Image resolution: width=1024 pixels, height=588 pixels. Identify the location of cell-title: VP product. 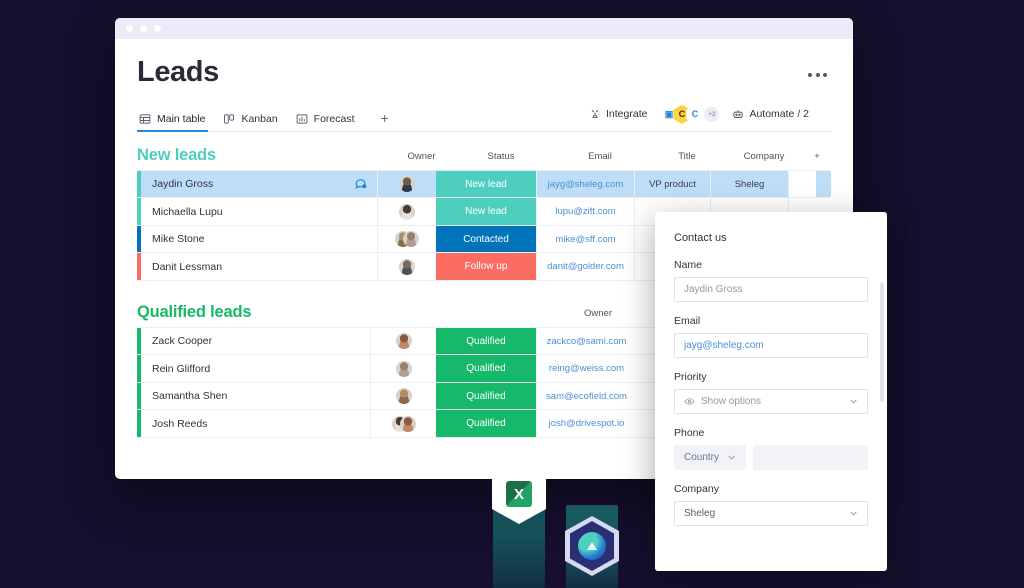
(672, 184).